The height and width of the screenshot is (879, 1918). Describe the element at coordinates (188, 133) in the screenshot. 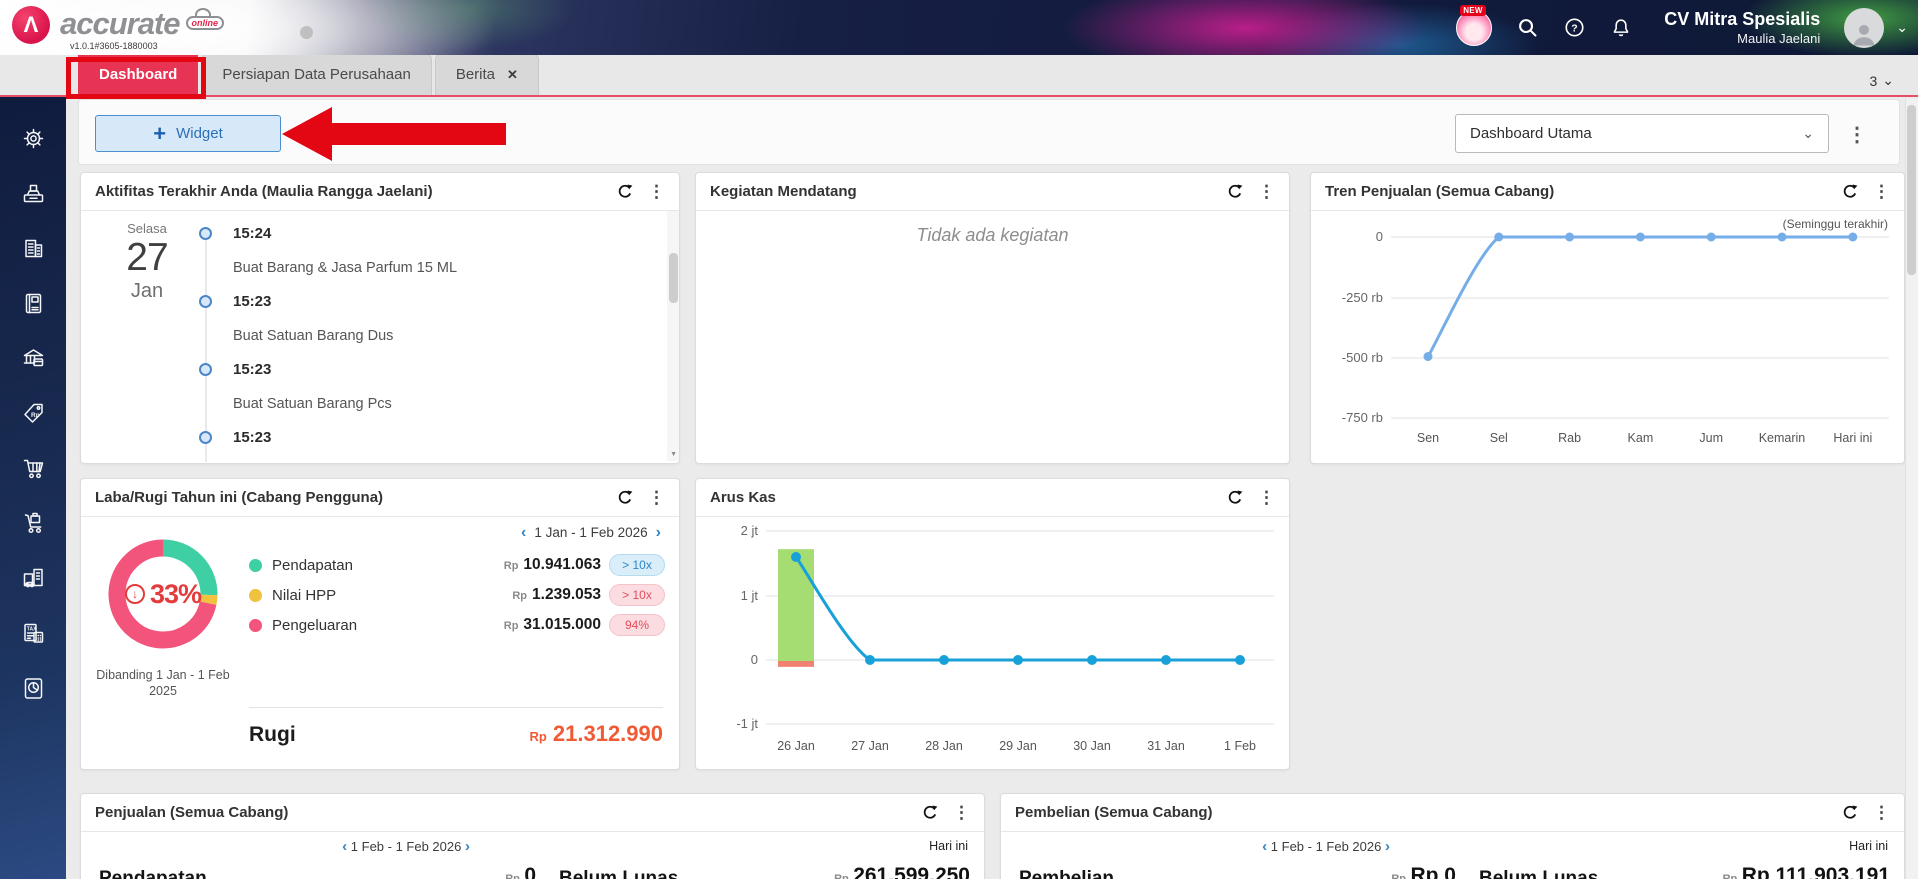

I see `add-widget-button: + Widget` at that location.